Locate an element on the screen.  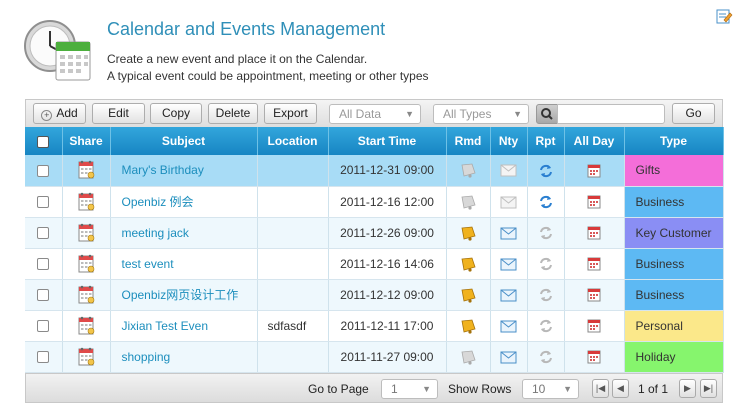
location-cell is located at coordinates (293, 171).